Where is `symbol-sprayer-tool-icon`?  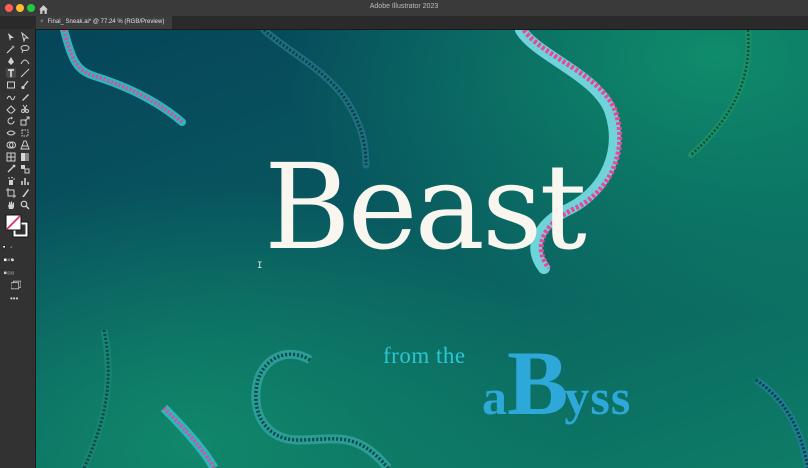
symbol-sprayer-tool-icon is located at coordinates (11, 181).